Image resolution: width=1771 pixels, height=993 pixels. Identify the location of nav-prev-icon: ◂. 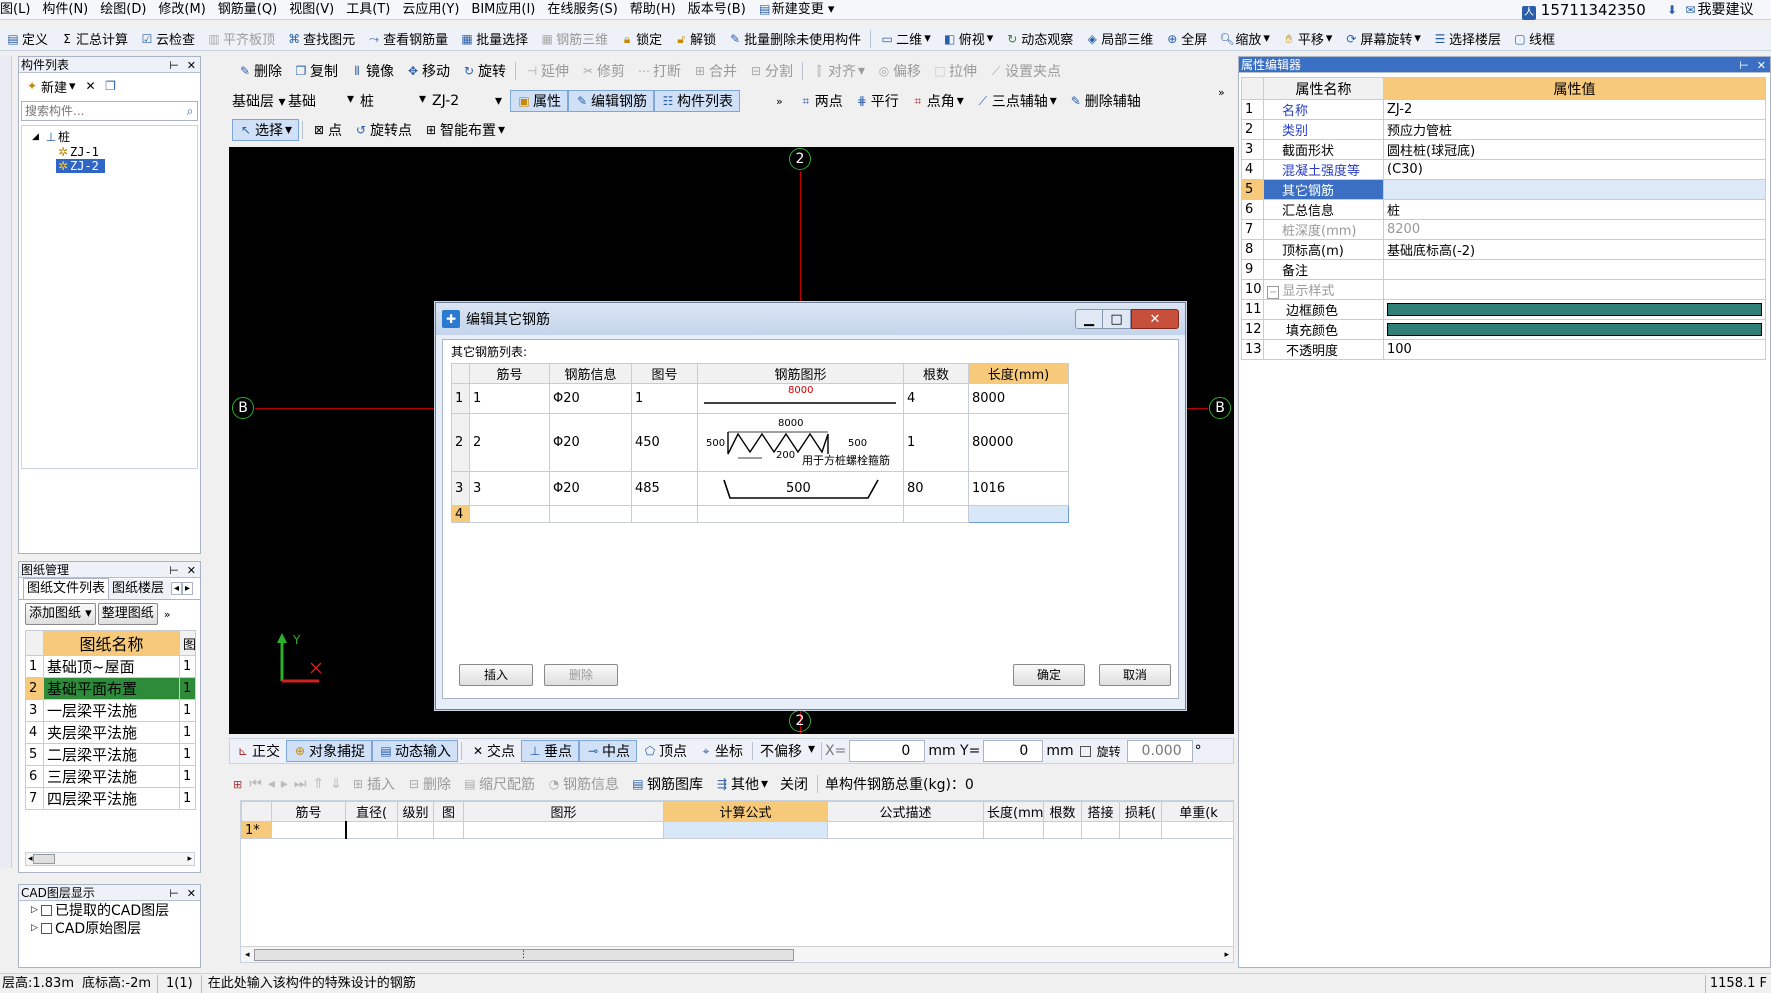
(271, 784).